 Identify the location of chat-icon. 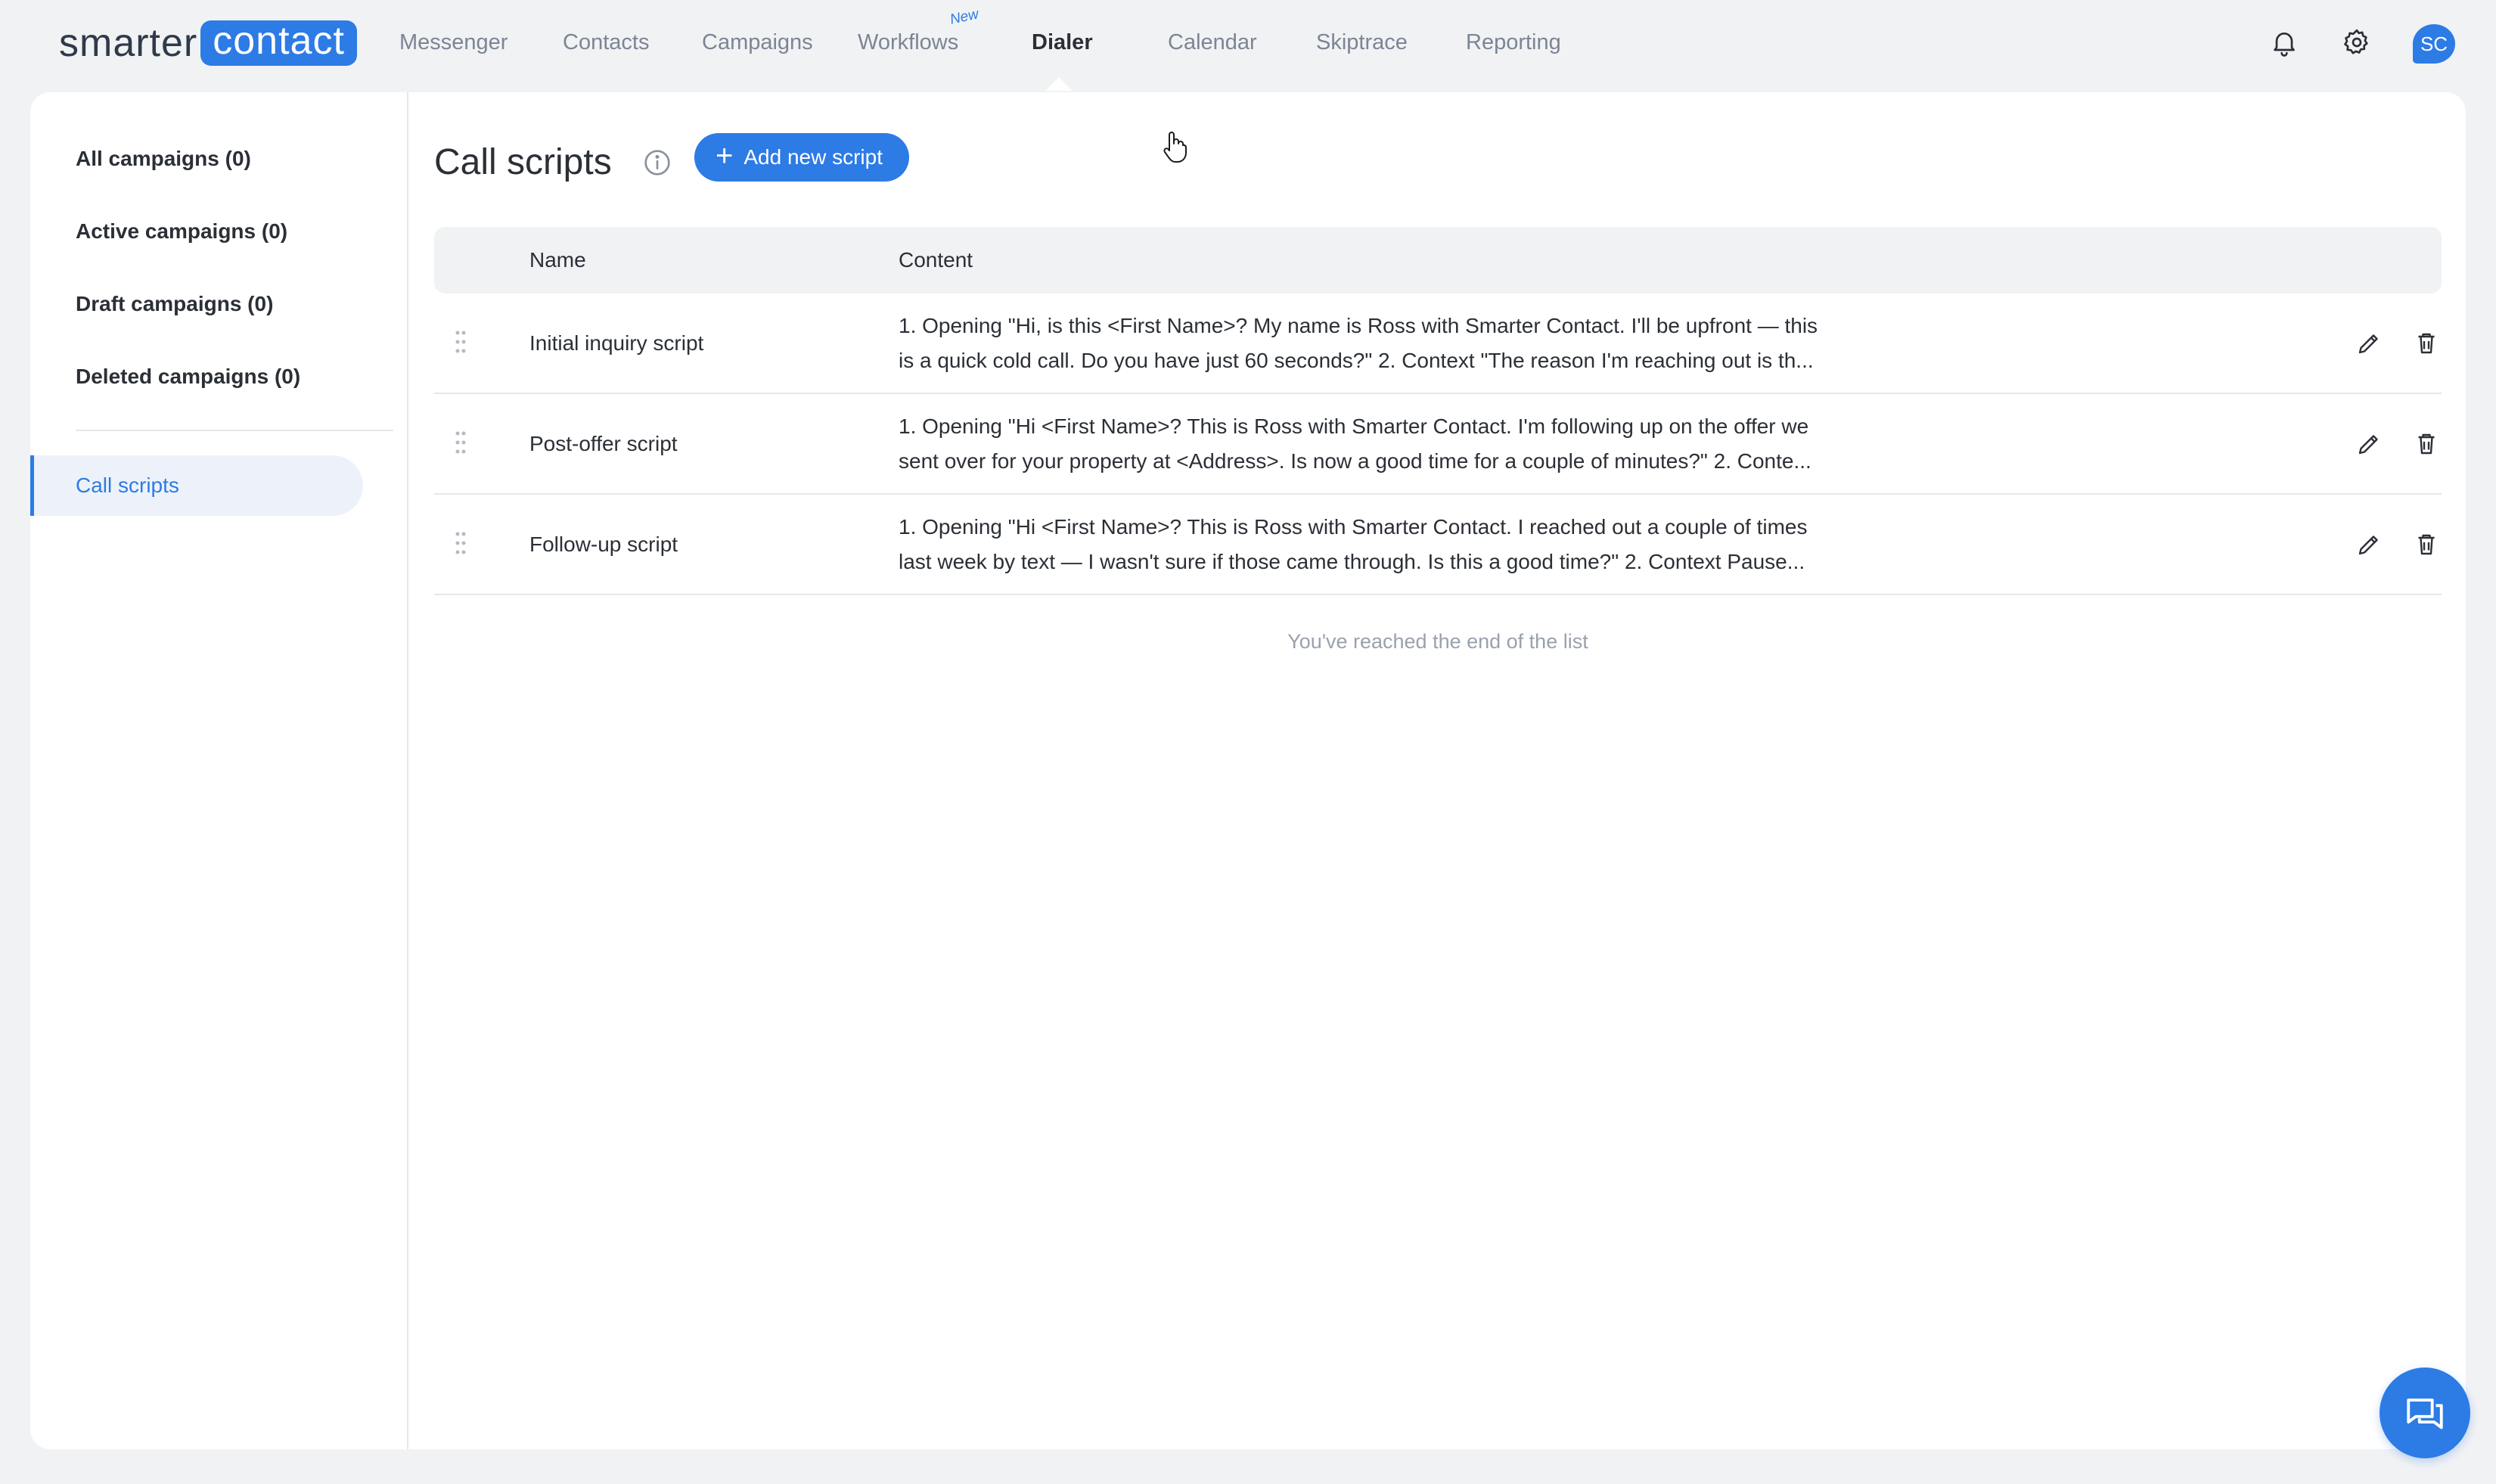
(2425, 1414).